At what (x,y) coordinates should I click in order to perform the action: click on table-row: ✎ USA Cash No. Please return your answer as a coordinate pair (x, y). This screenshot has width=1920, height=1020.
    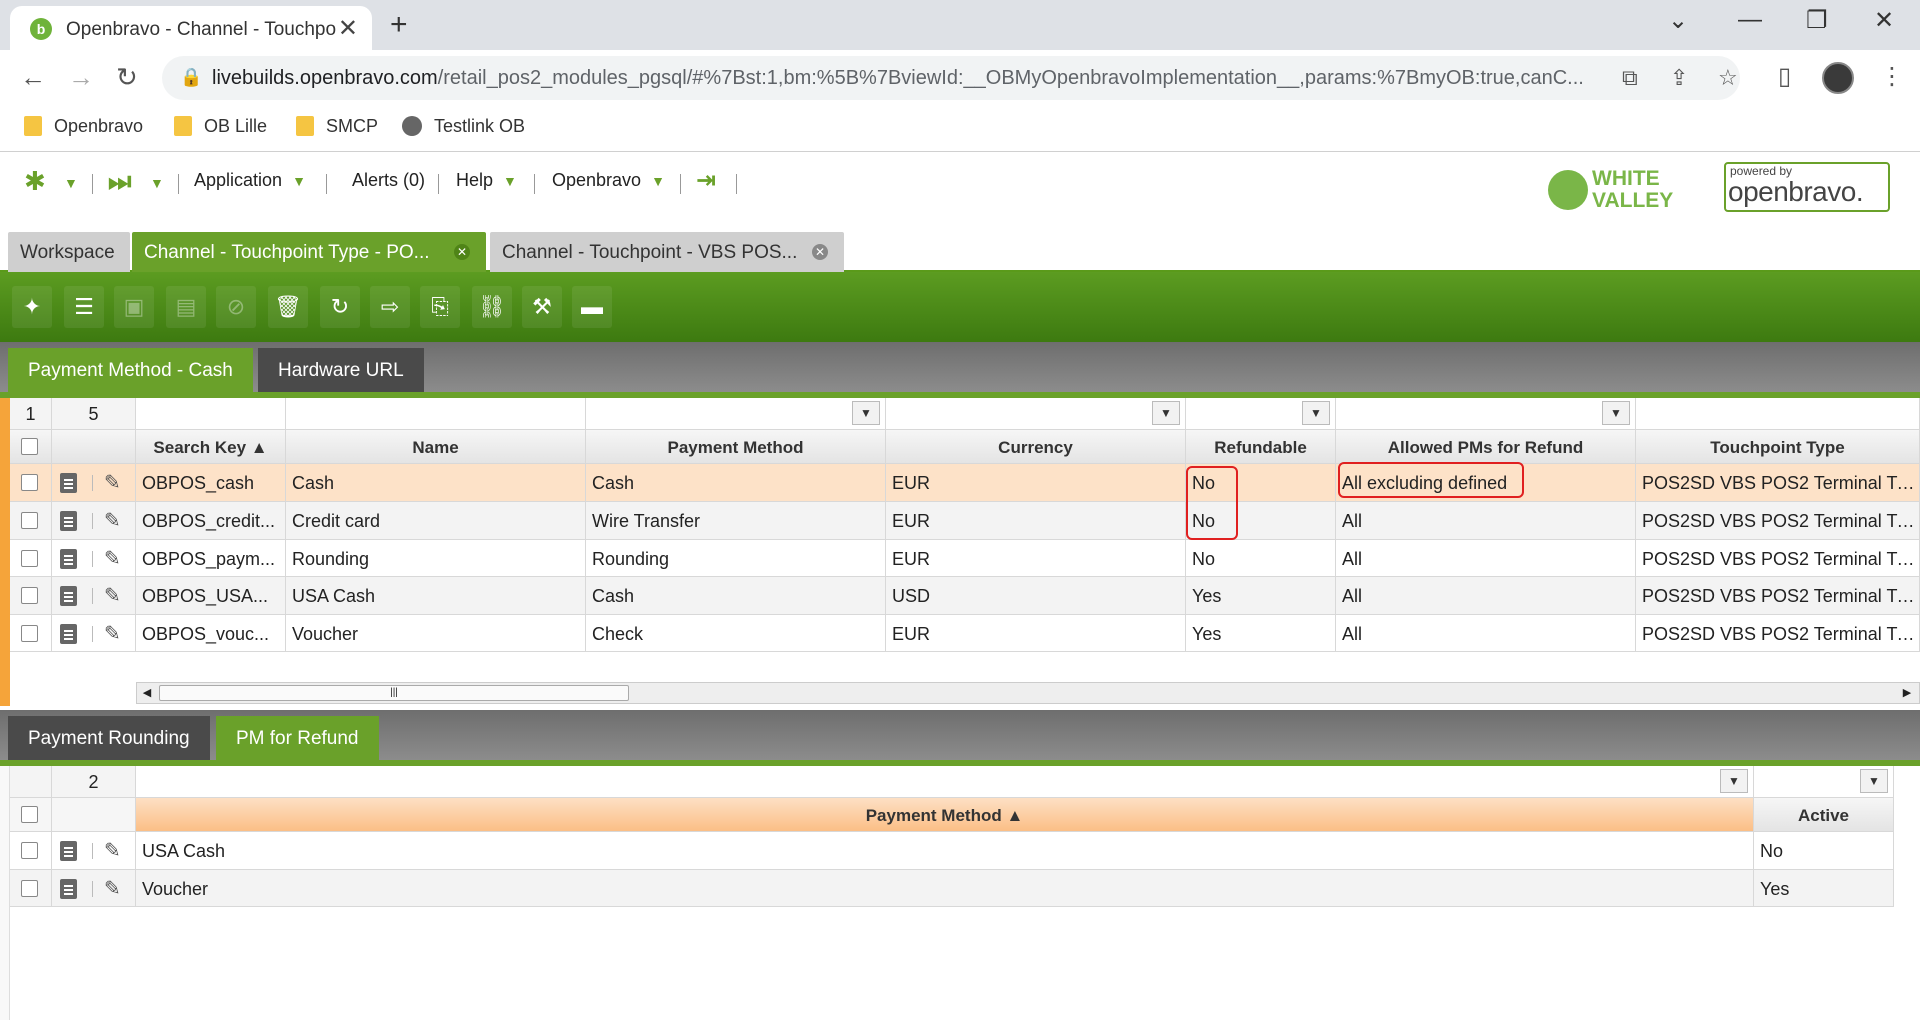
    Looking at the image, I should click on (952, 851).